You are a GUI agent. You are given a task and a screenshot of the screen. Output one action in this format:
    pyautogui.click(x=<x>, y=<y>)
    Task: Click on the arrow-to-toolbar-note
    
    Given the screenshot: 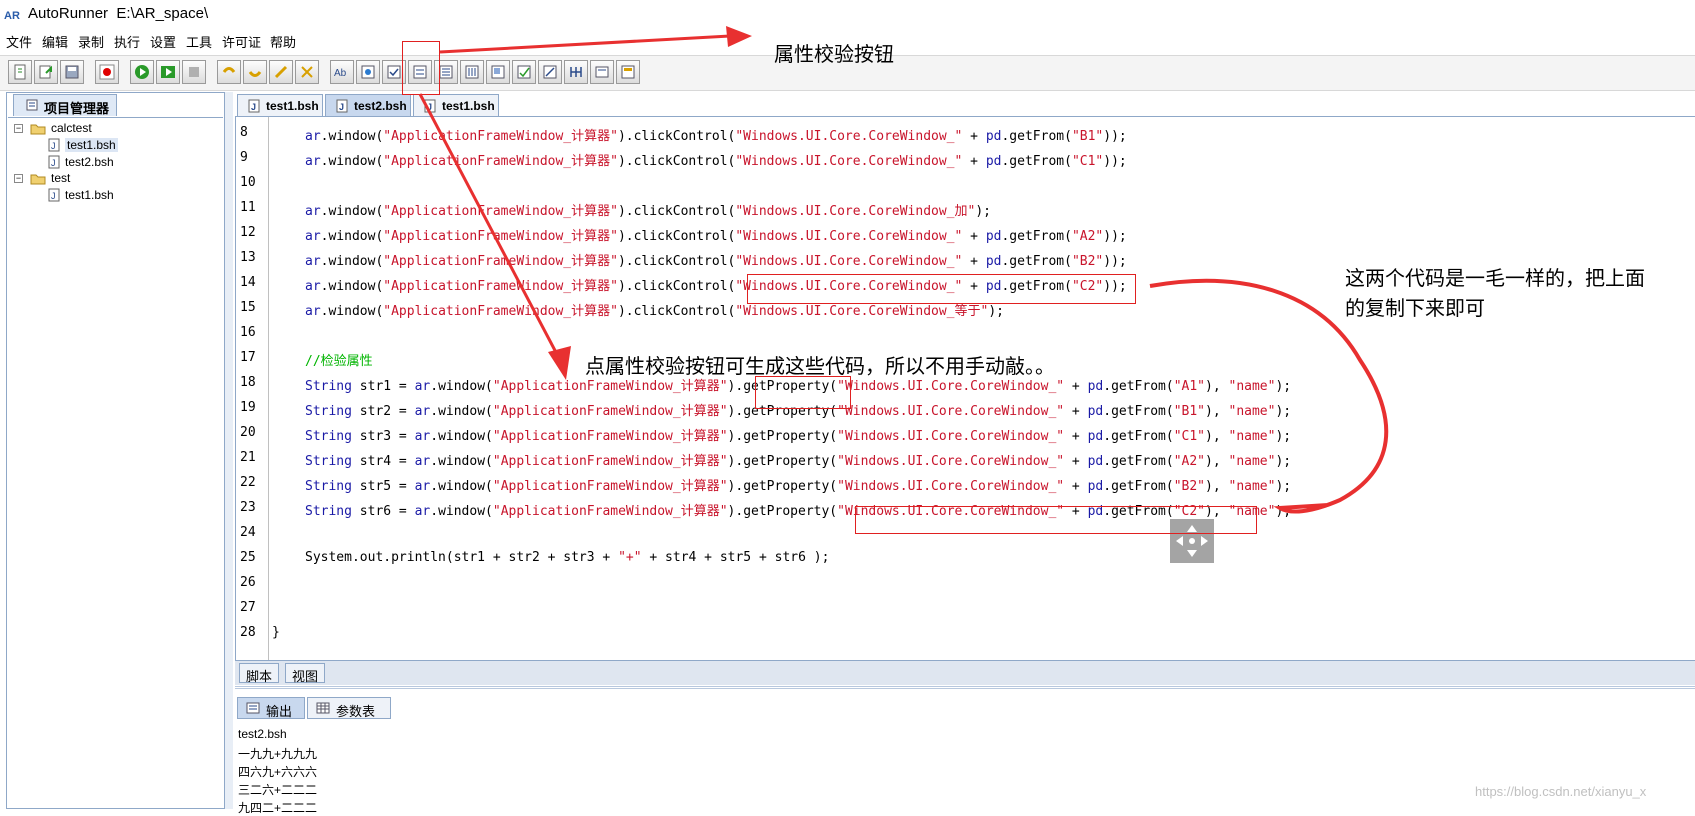 What is the action you would take?
    pyautogui.click(x=585, y=44)
    